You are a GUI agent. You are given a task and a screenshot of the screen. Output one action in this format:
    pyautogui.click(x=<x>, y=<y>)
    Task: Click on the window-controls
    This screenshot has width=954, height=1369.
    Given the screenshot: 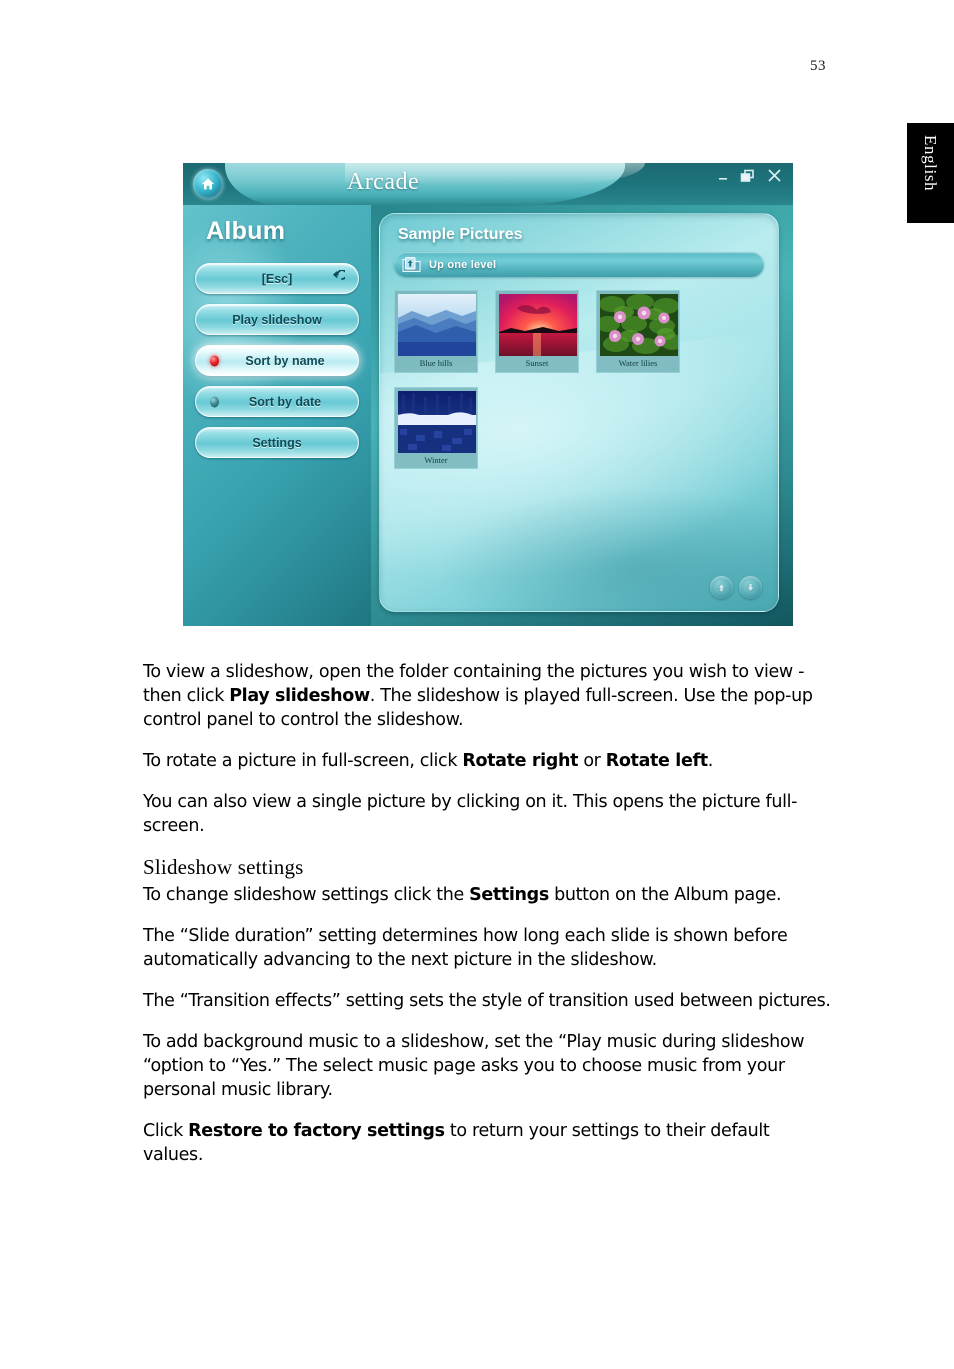 What is the action you would take?
    pyautogui.click(x=749, y=177)
    